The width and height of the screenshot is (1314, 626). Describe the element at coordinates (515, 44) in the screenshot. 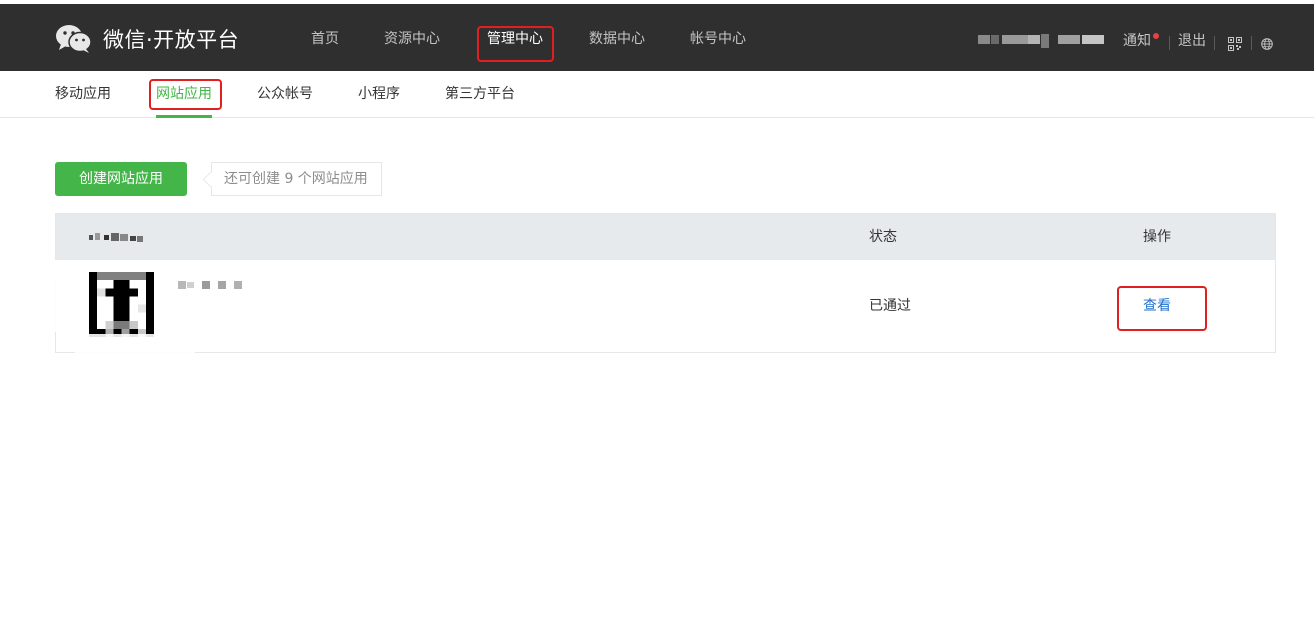

I see `highlight-box-management` at that location.